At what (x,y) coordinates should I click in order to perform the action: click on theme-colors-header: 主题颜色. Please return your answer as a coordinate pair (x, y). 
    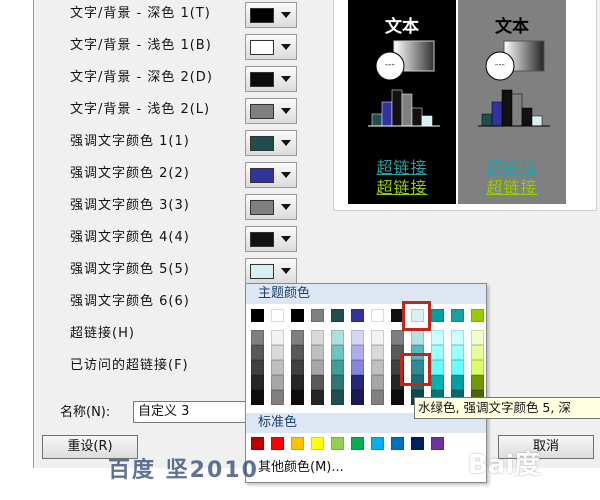
    Looking at the image, I should click on (366, 294).